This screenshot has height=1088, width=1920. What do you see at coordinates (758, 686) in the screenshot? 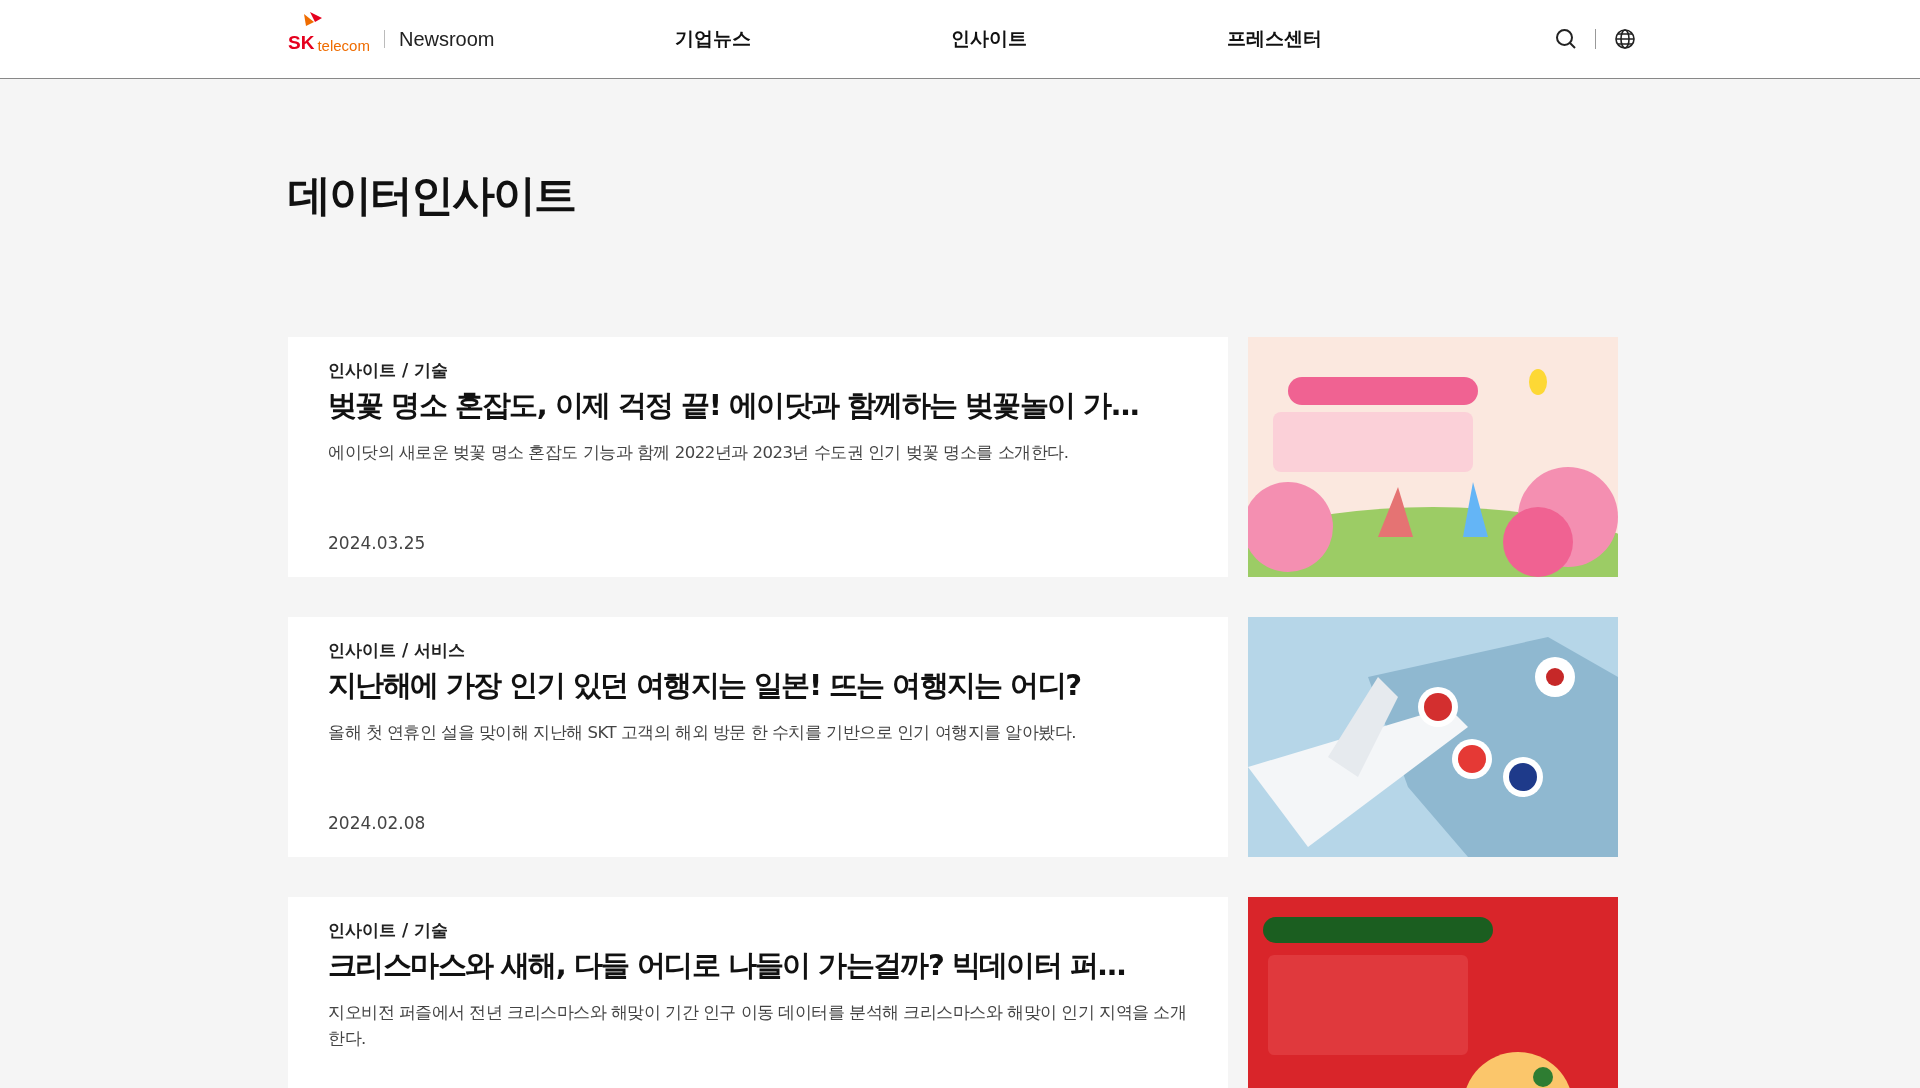
I see `article-title: 지난해에 가장 인기 있던 여행지는 일본! 뜨는 여행지는 어디?` at bounding box center [758, 686].